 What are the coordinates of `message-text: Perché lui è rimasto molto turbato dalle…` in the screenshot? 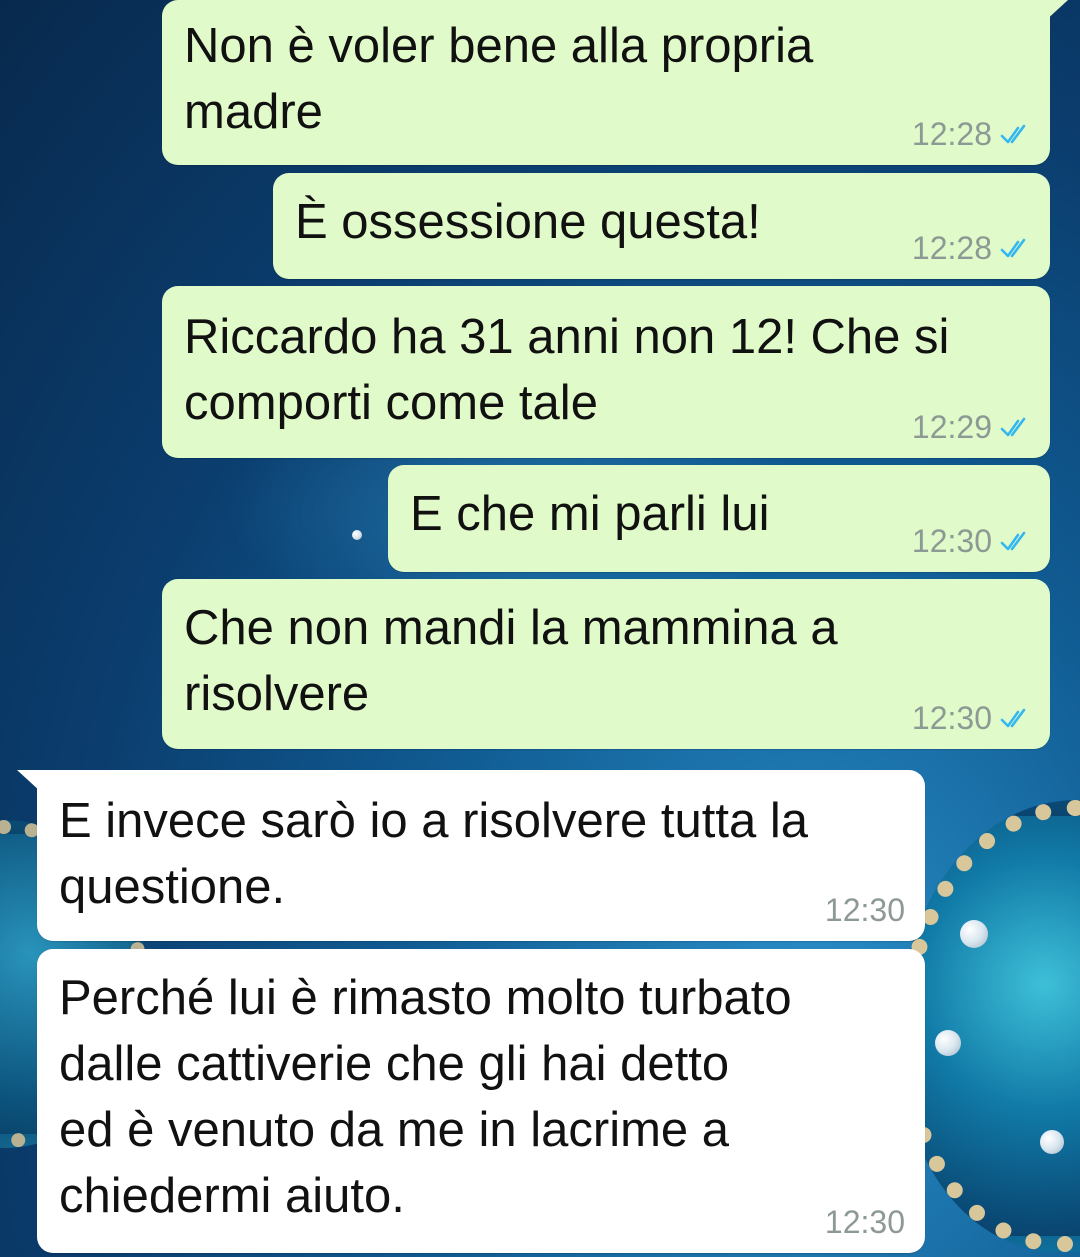 It's located at (425, 1097).